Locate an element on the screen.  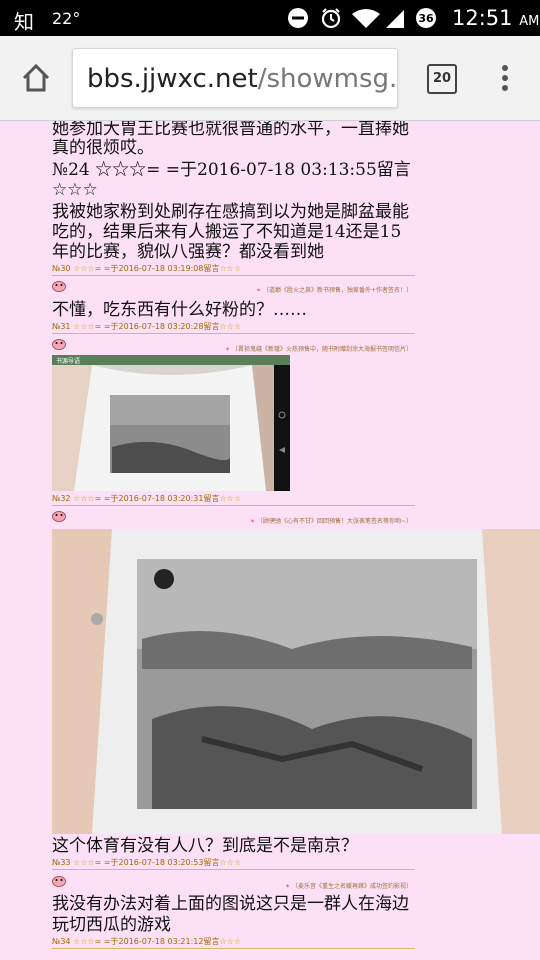
status-icons: 36 is located at coordinates (362, 18).